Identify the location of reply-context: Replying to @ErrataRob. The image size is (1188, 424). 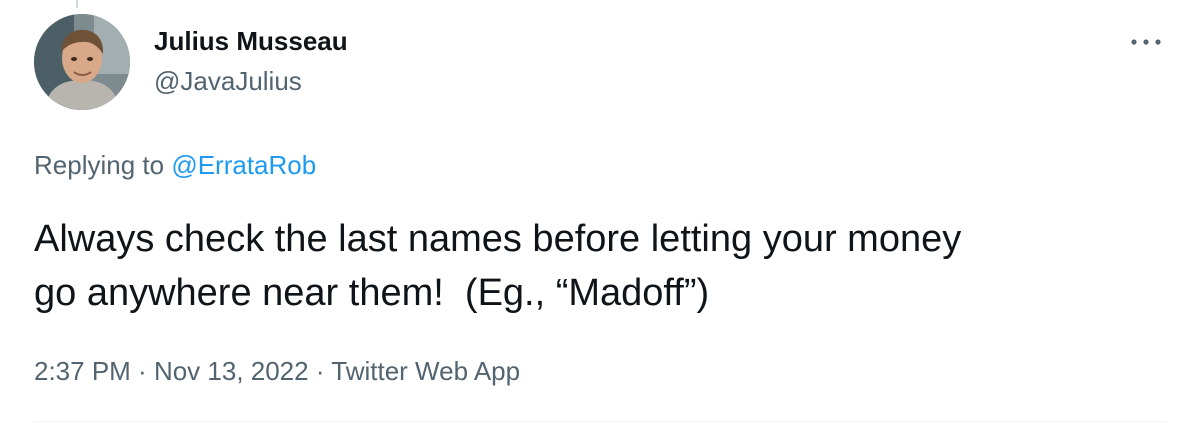
(175, 165).